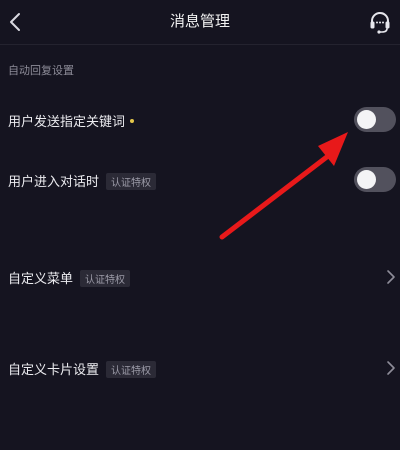 This screenshot has width=400, height=450. I want to click on row-enter-chat: 用户进入对话时 认证特权, so click(200, 180).